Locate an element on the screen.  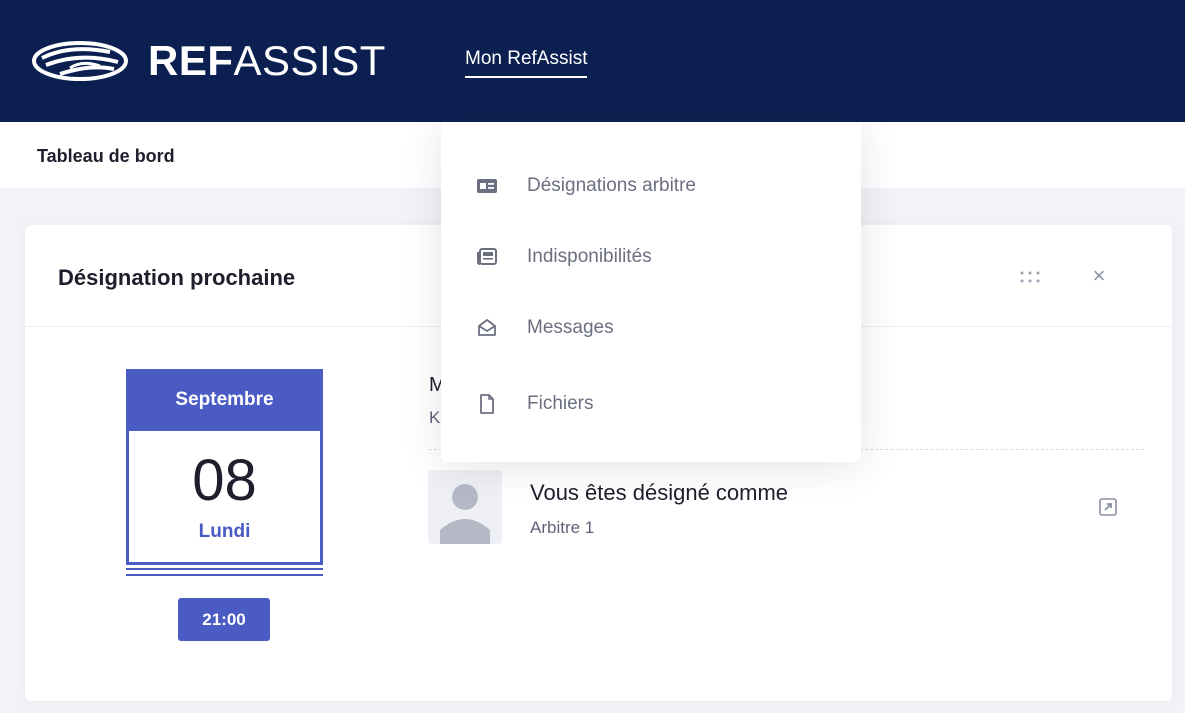
drag-handle-icon is located at coordinates (1030, 277).